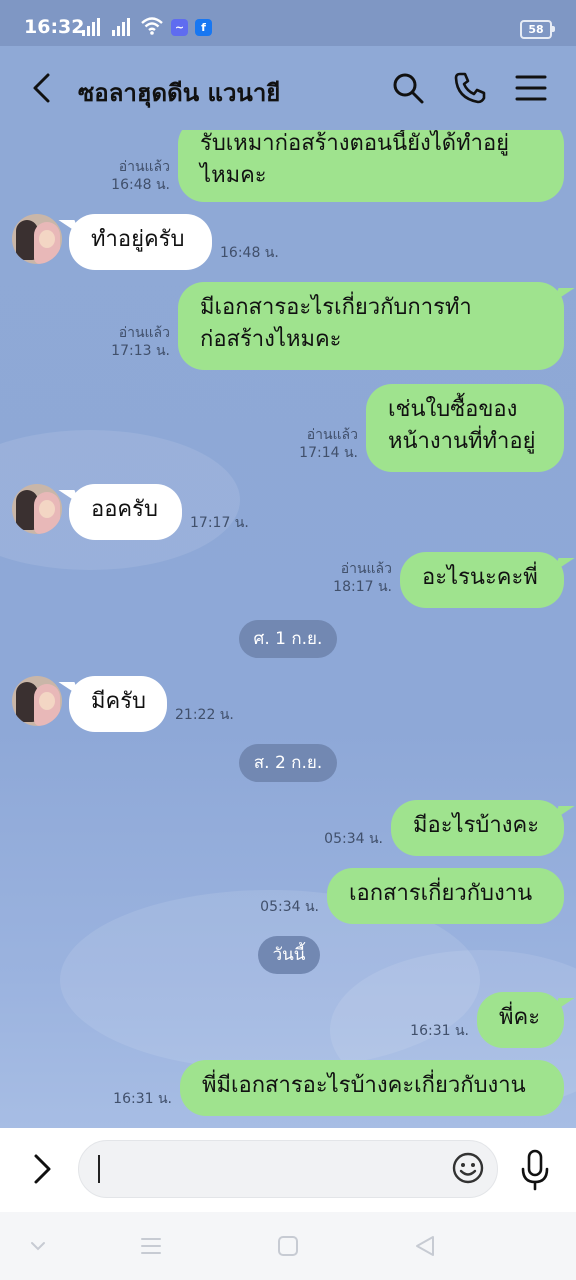  I want to click on search-icon, so click(408, 88).